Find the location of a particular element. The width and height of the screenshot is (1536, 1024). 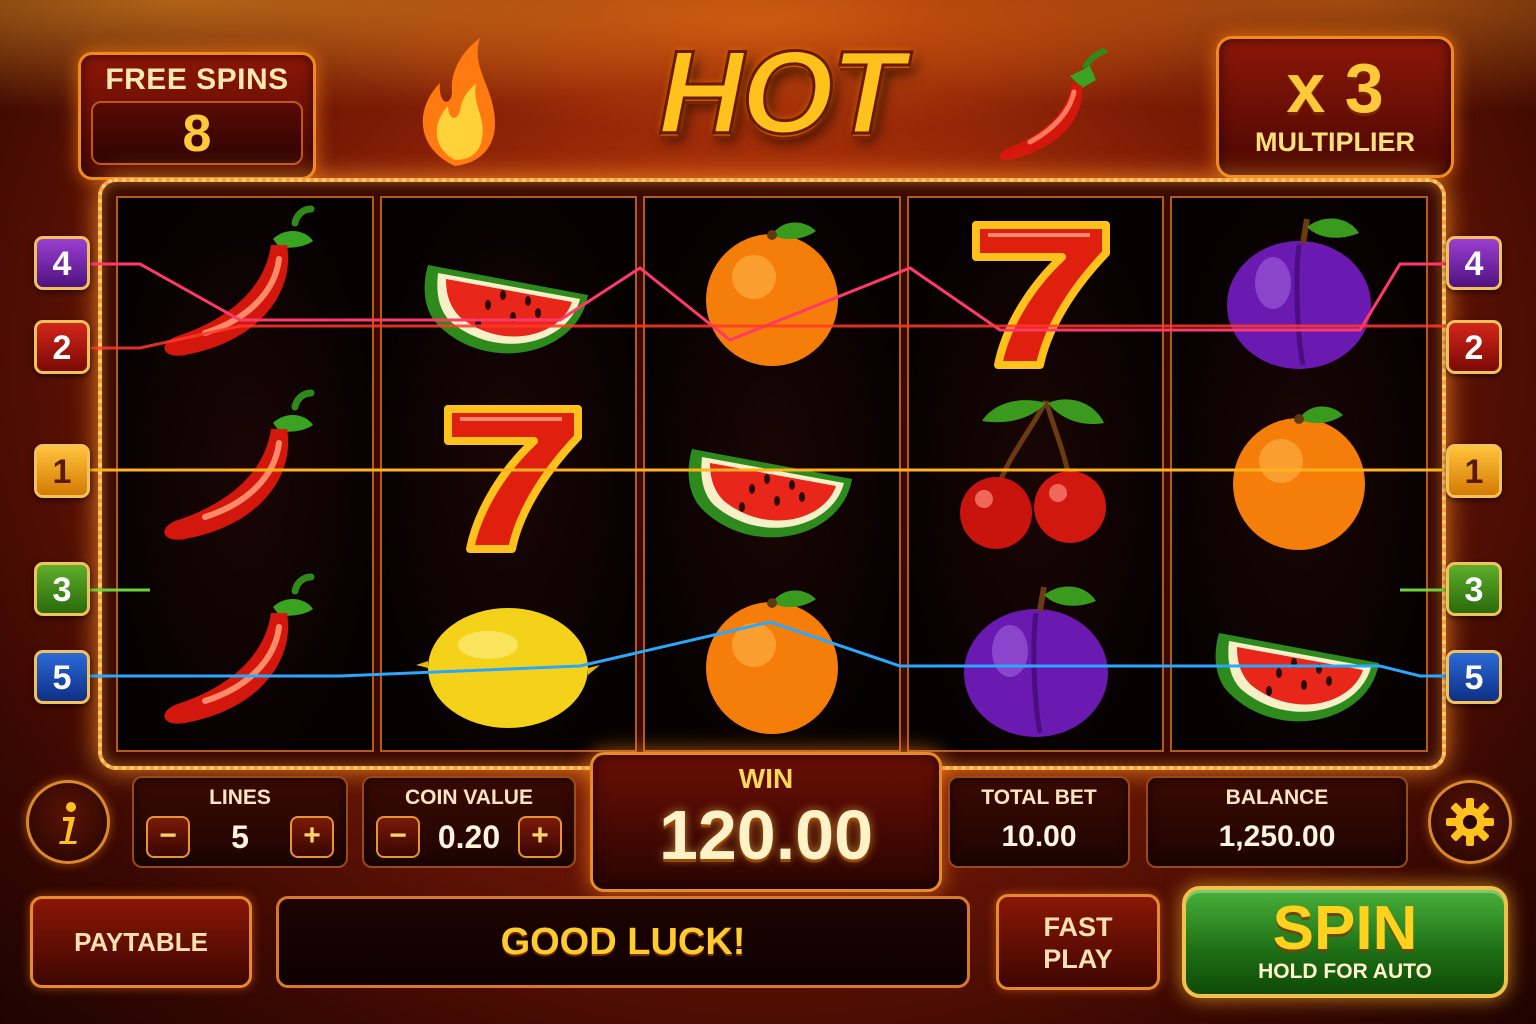

total-bet-panel: TOTAL BET 10.00 is located at coordinates (1039, 822).